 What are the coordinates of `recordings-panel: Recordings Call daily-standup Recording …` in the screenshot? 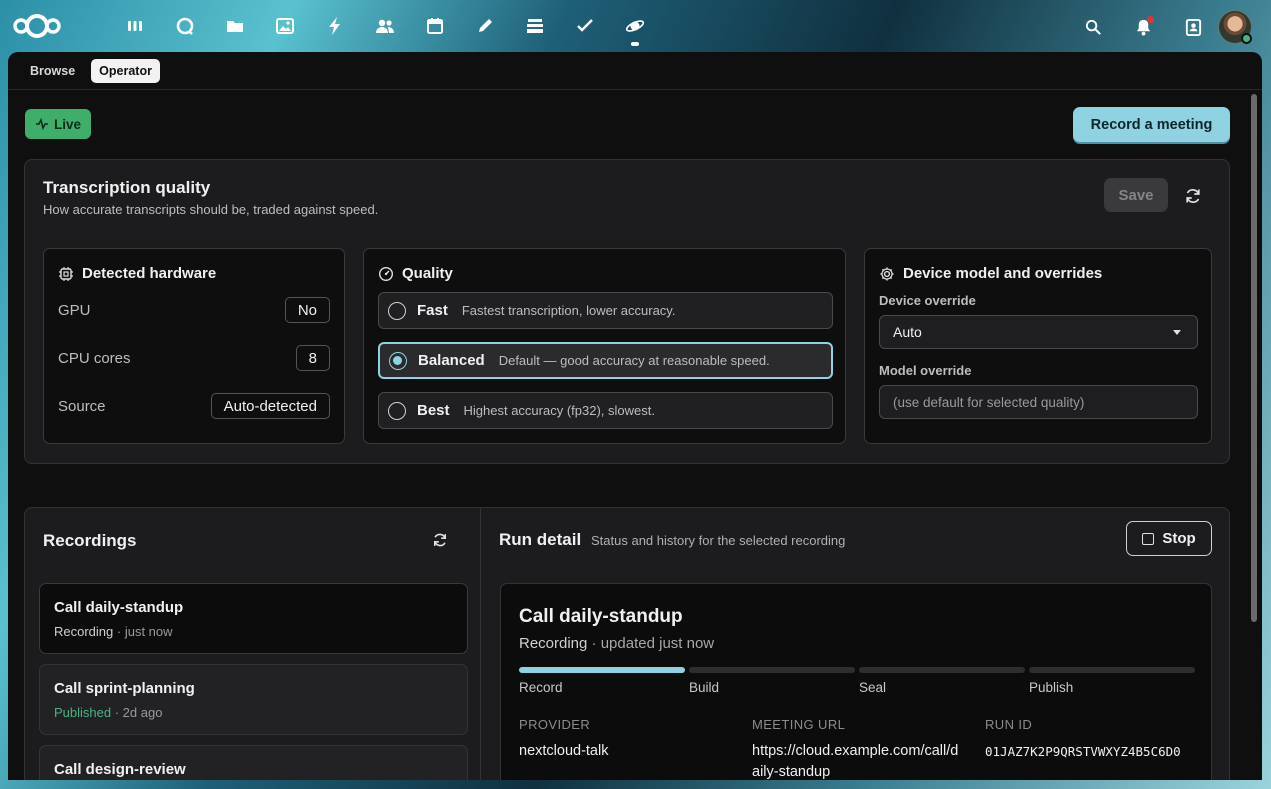 It's located at (253, 644).